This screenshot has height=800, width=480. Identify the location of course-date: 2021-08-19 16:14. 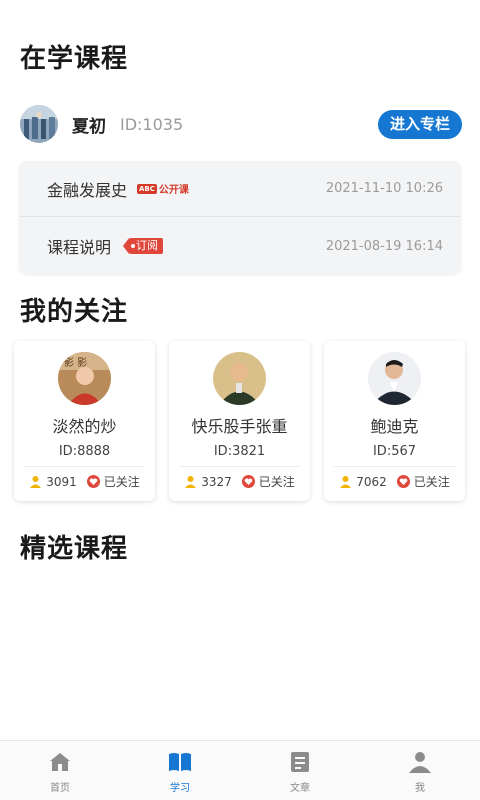
(384, 246).